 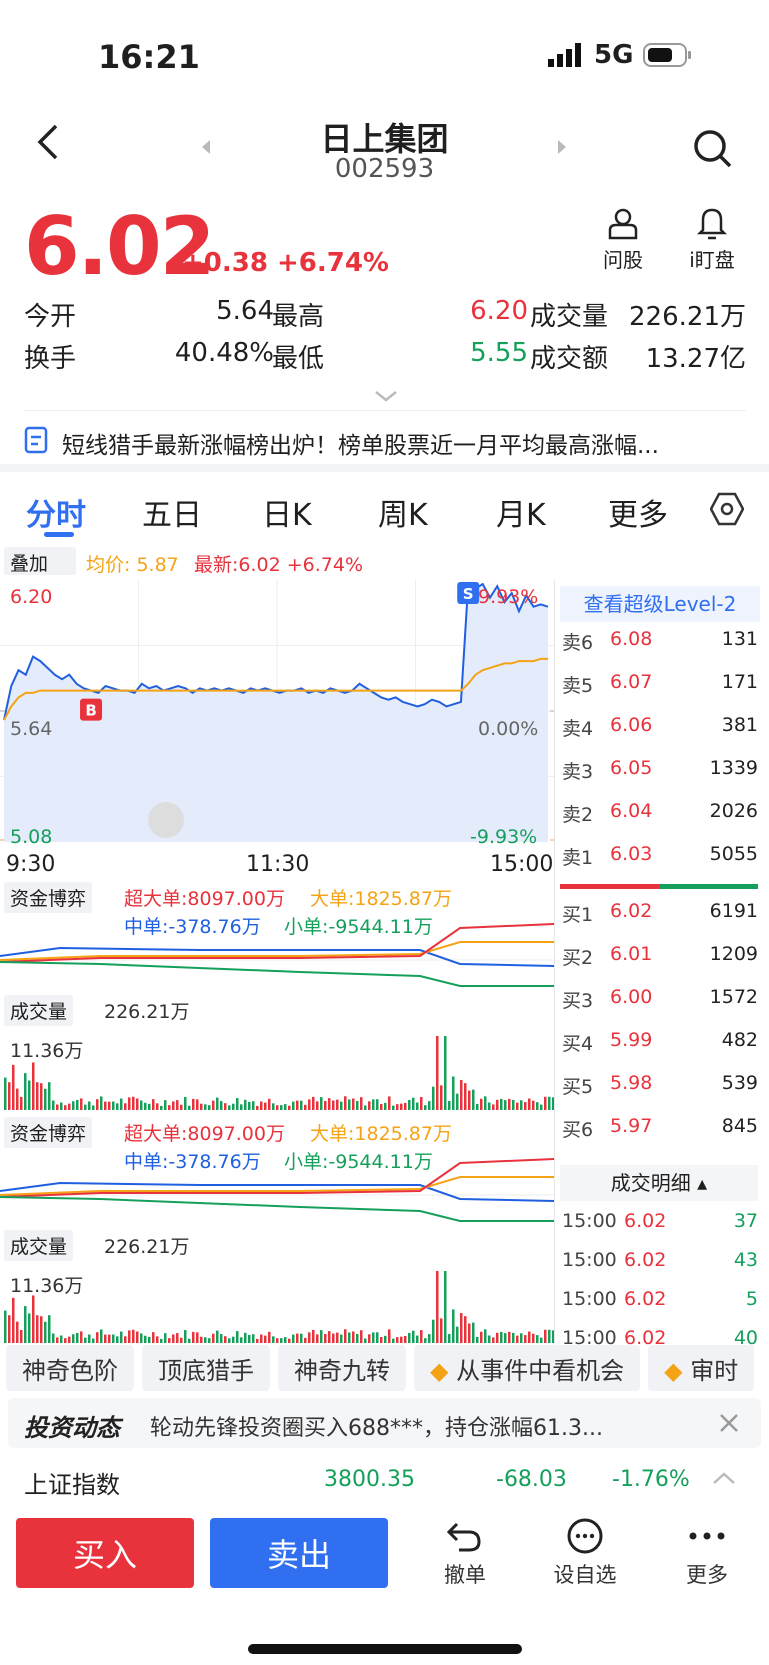 What do you see at coordinates (662, 915) in the screenshot?
I see `bid-row: 买1 6.02 6191` at bounding box center [662, 915].